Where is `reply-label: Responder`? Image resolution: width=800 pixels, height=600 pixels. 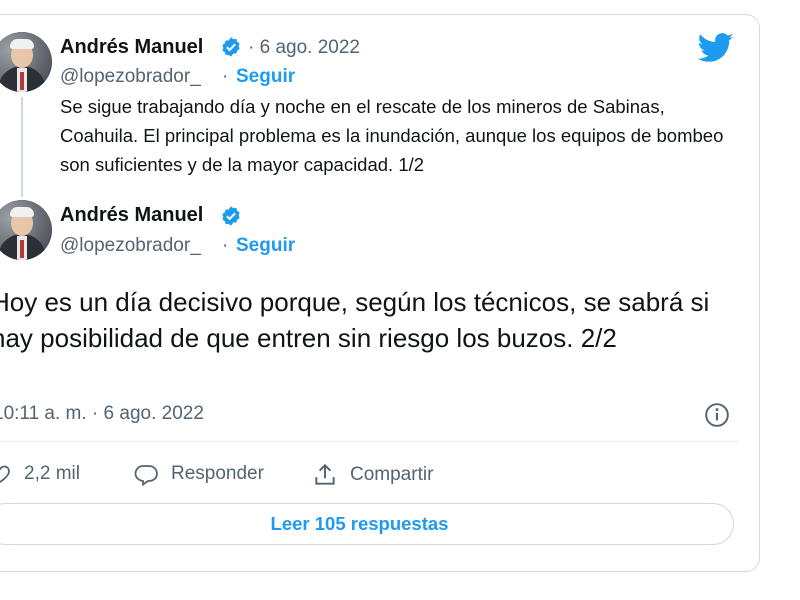 reply-label: Responder is located at coordinates (217, 473).